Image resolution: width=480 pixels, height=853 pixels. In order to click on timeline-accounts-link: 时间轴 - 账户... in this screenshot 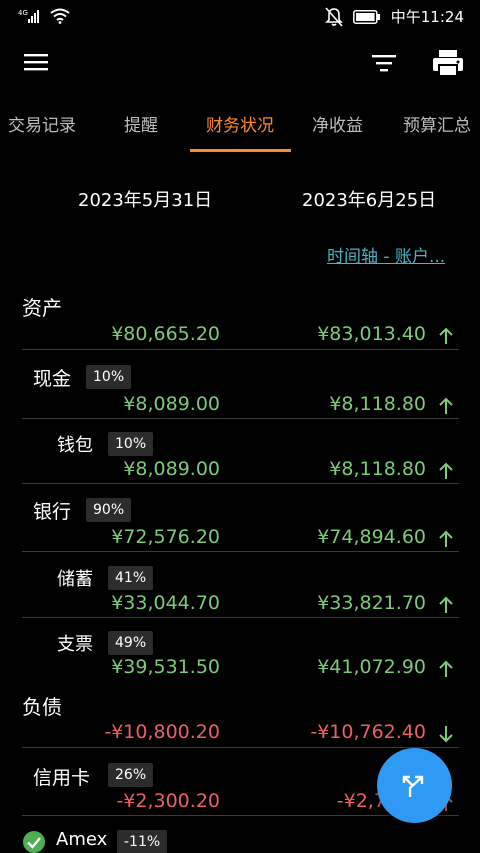, I will do `click(386, 254)`.